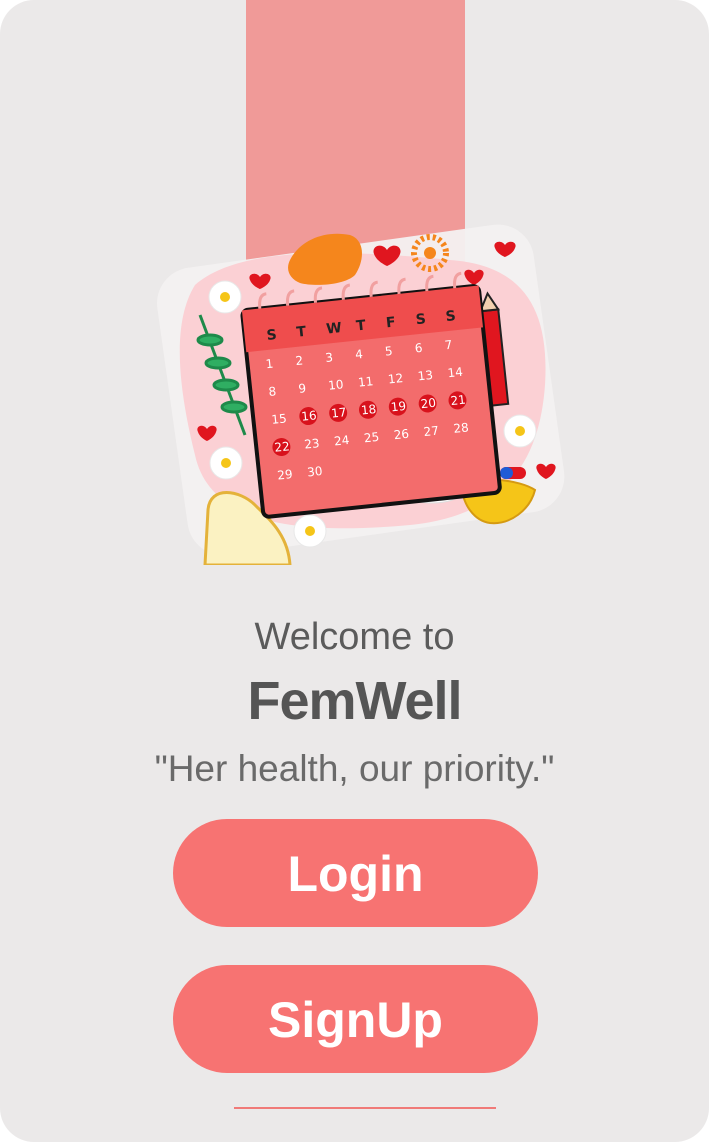  Describe the element at coordinates (309, 416) in the screenshot. I see `calendar-day: 16` at that location.